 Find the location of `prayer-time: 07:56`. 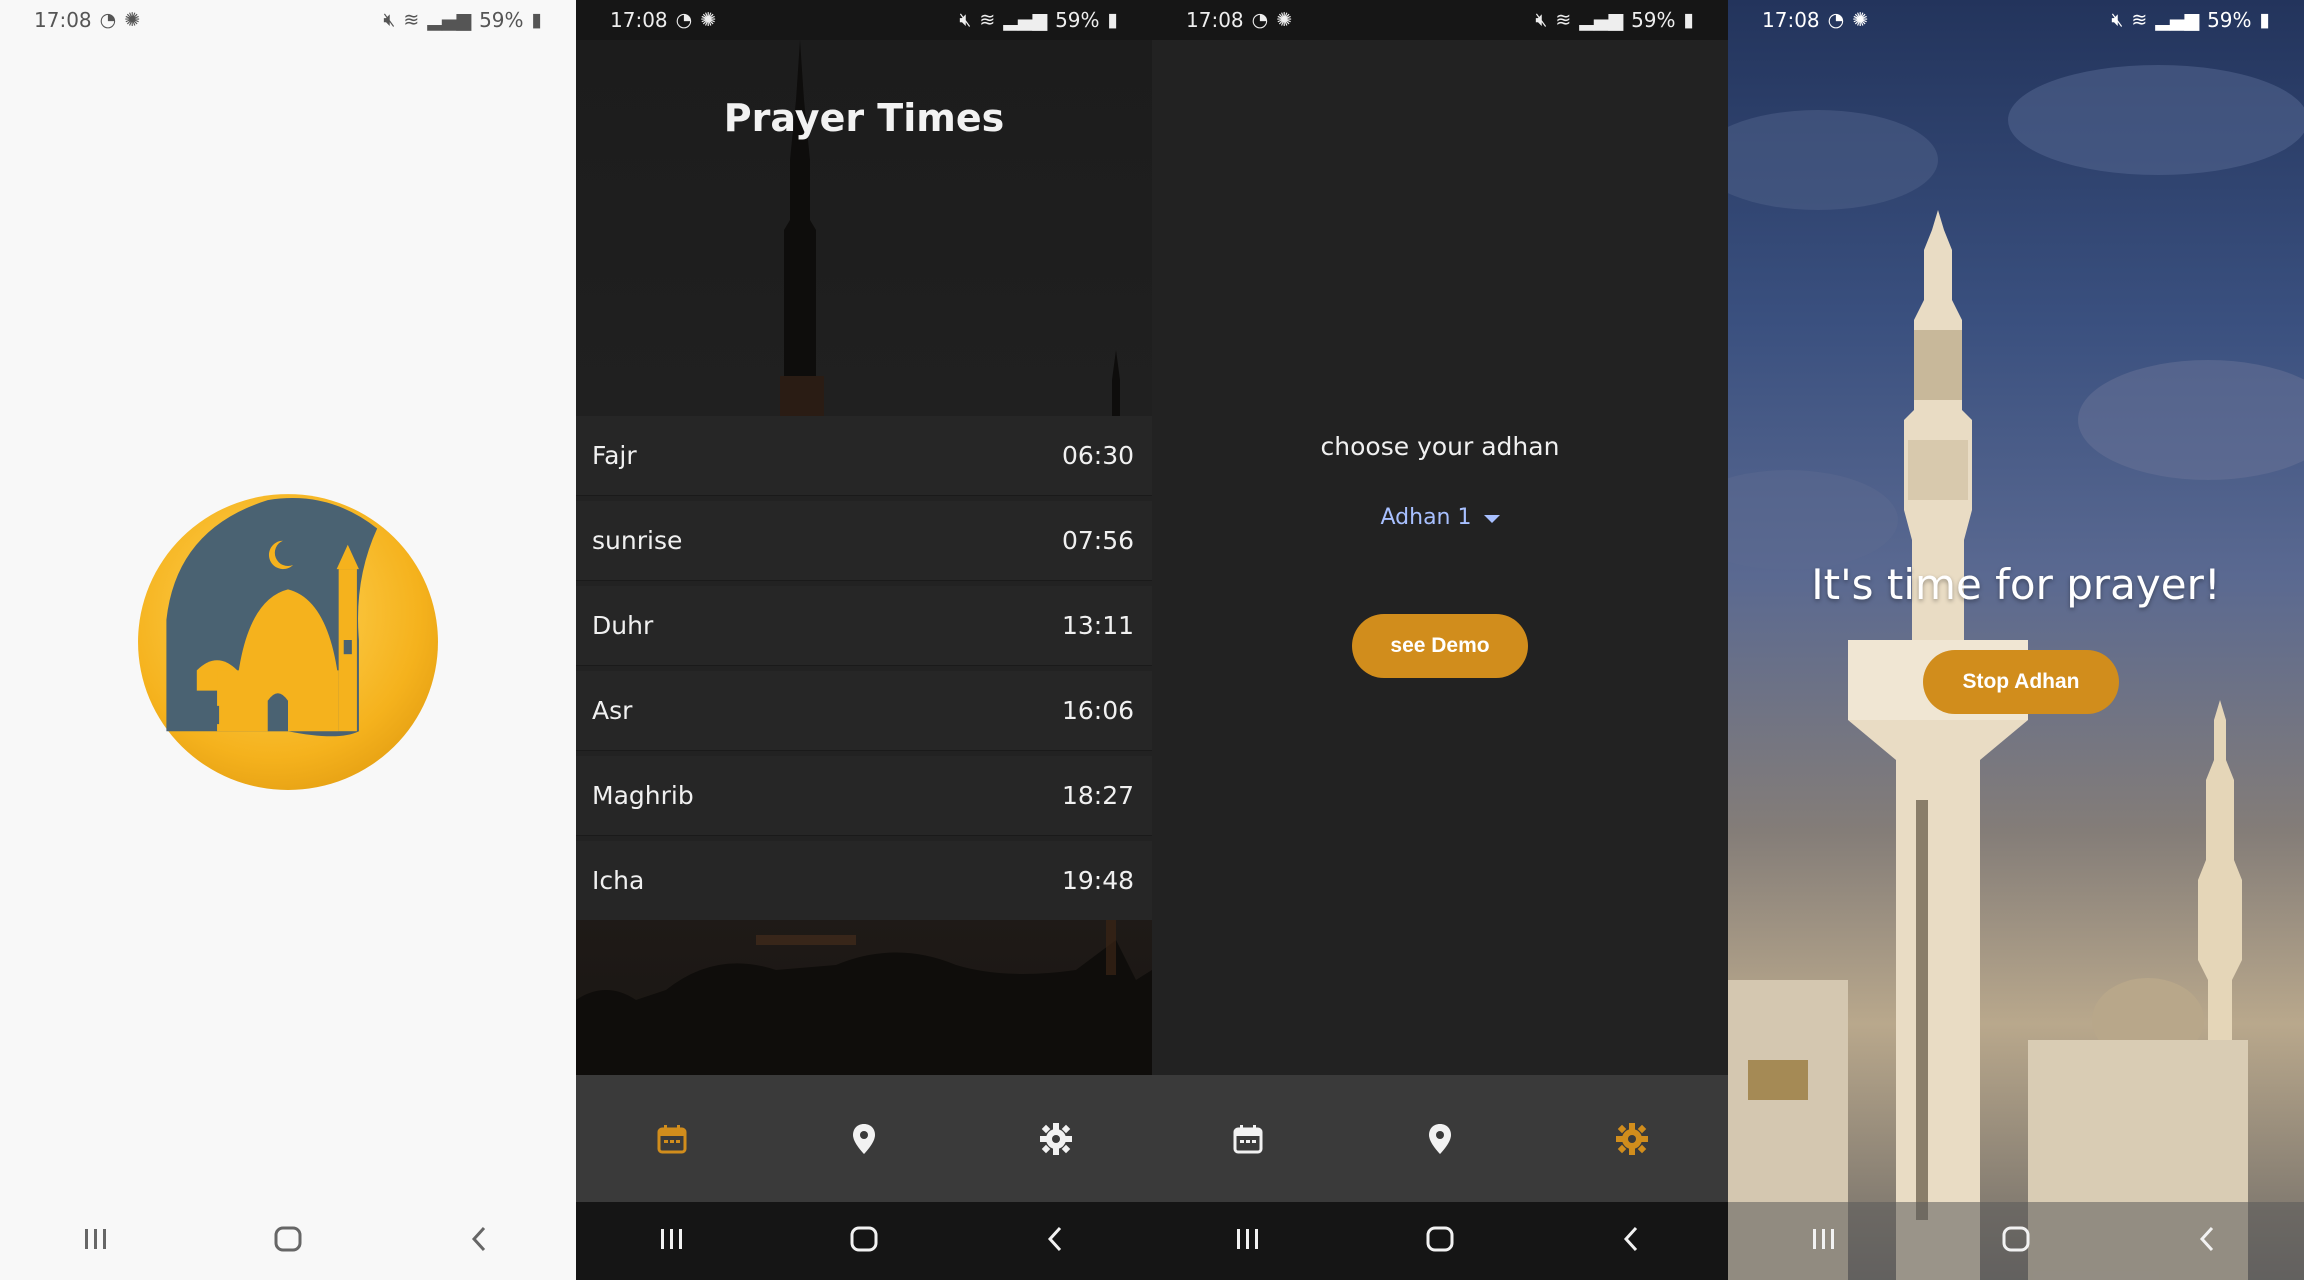

prayer-time: 07:56 is located at coordinates (1097, 540).